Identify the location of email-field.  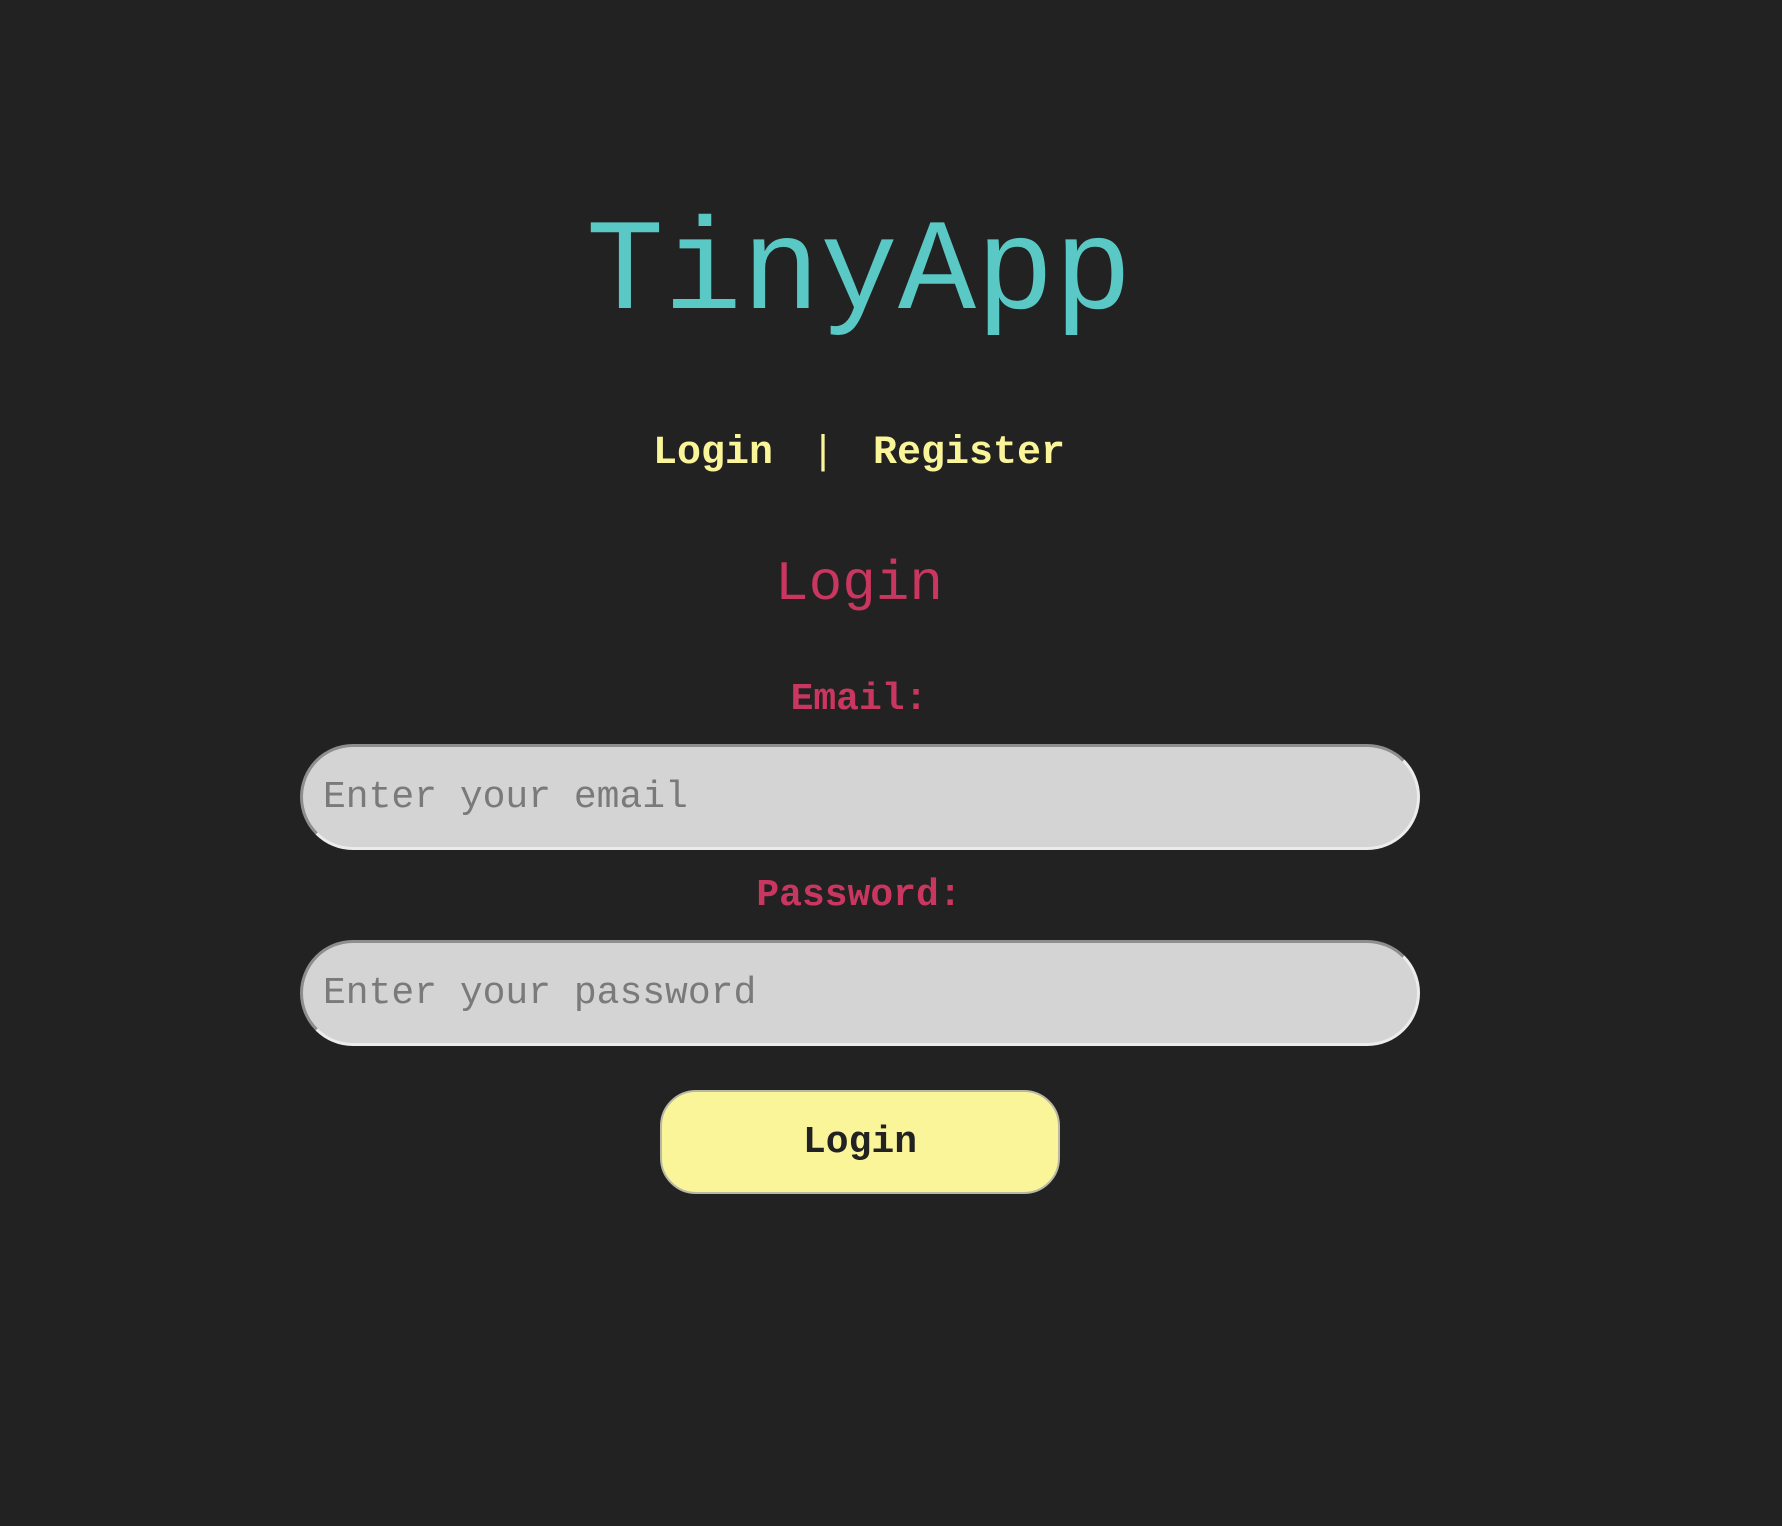
(860, 797).